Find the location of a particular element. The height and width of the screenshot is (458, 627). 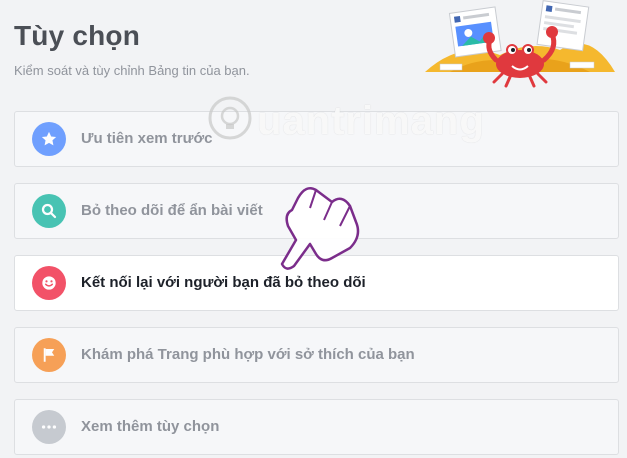

flag-icon is located at coordinates (49, 355).